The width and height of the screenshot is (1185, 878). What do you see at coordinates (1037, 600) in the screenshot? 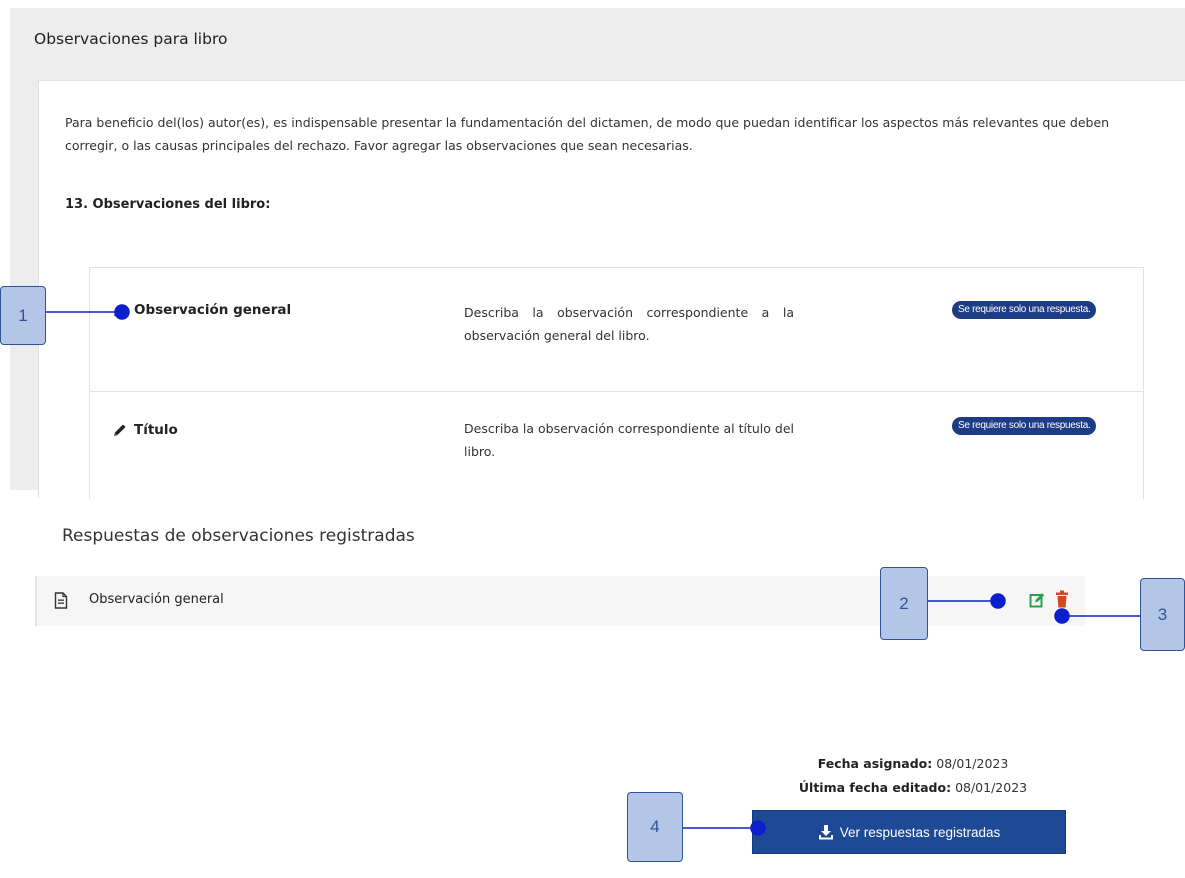
I see `edit-icon` at bounding box center [1037, 600].